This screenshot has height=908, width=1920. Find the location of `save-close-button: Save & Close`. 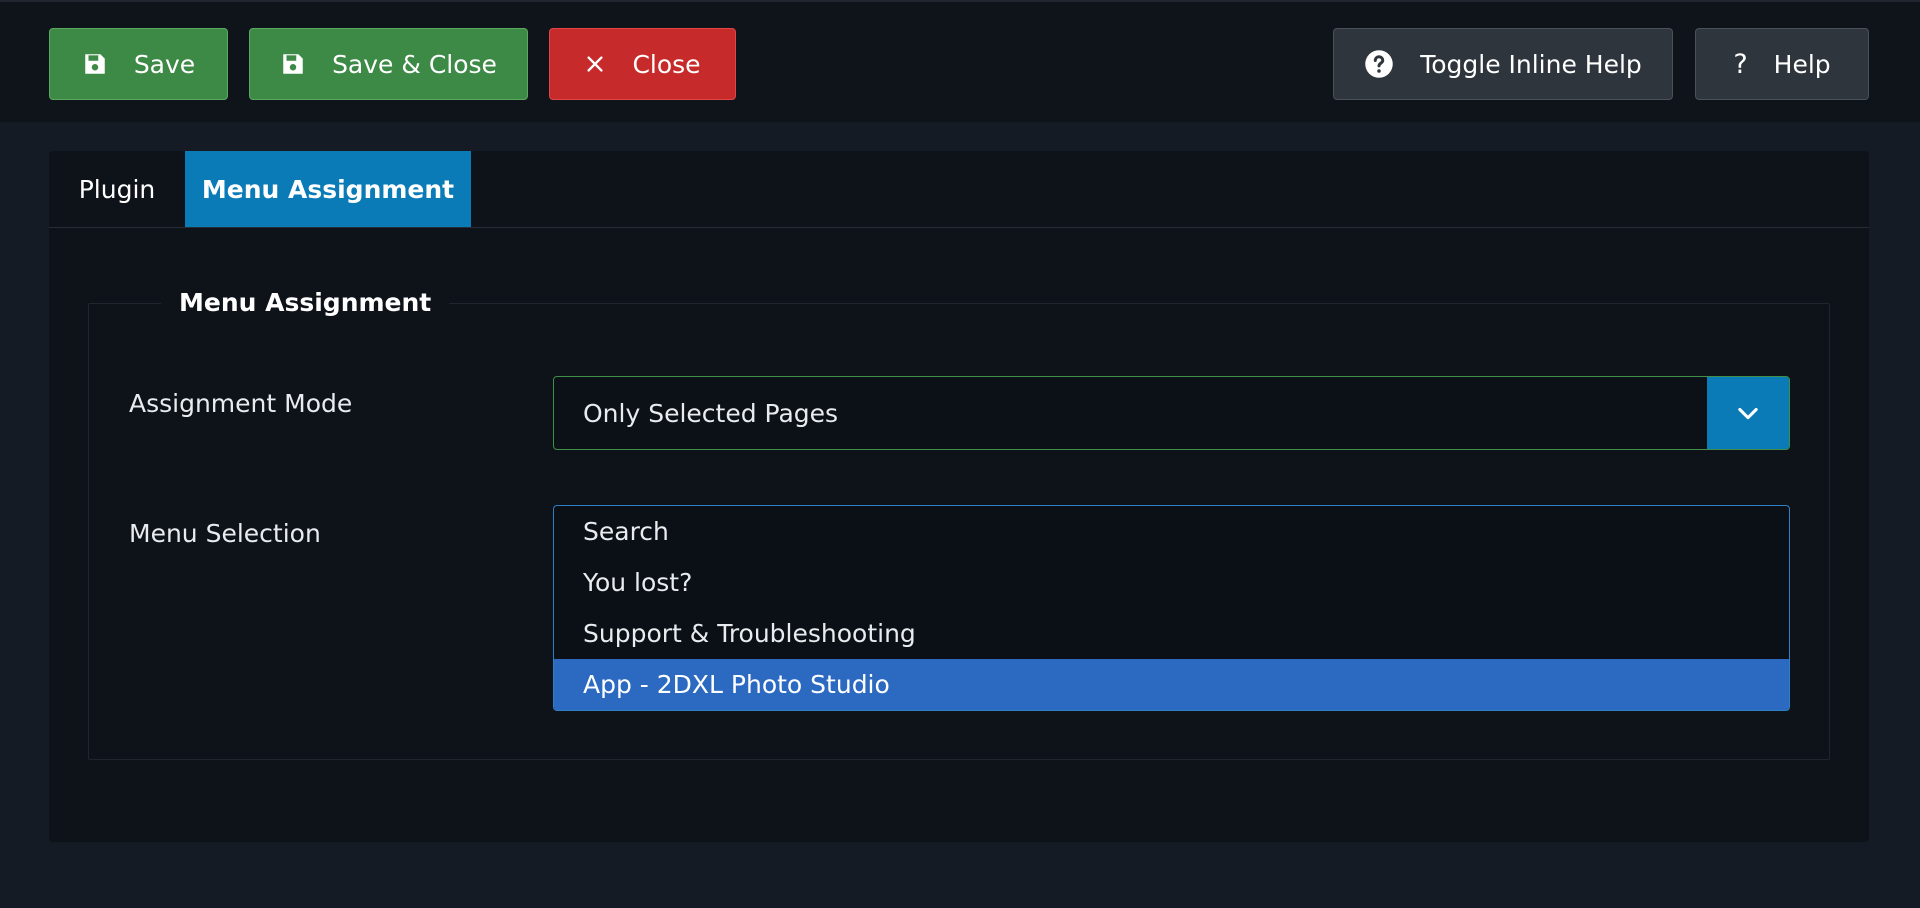

save-close-button: Save & Close is located at coordinates (388, 64).